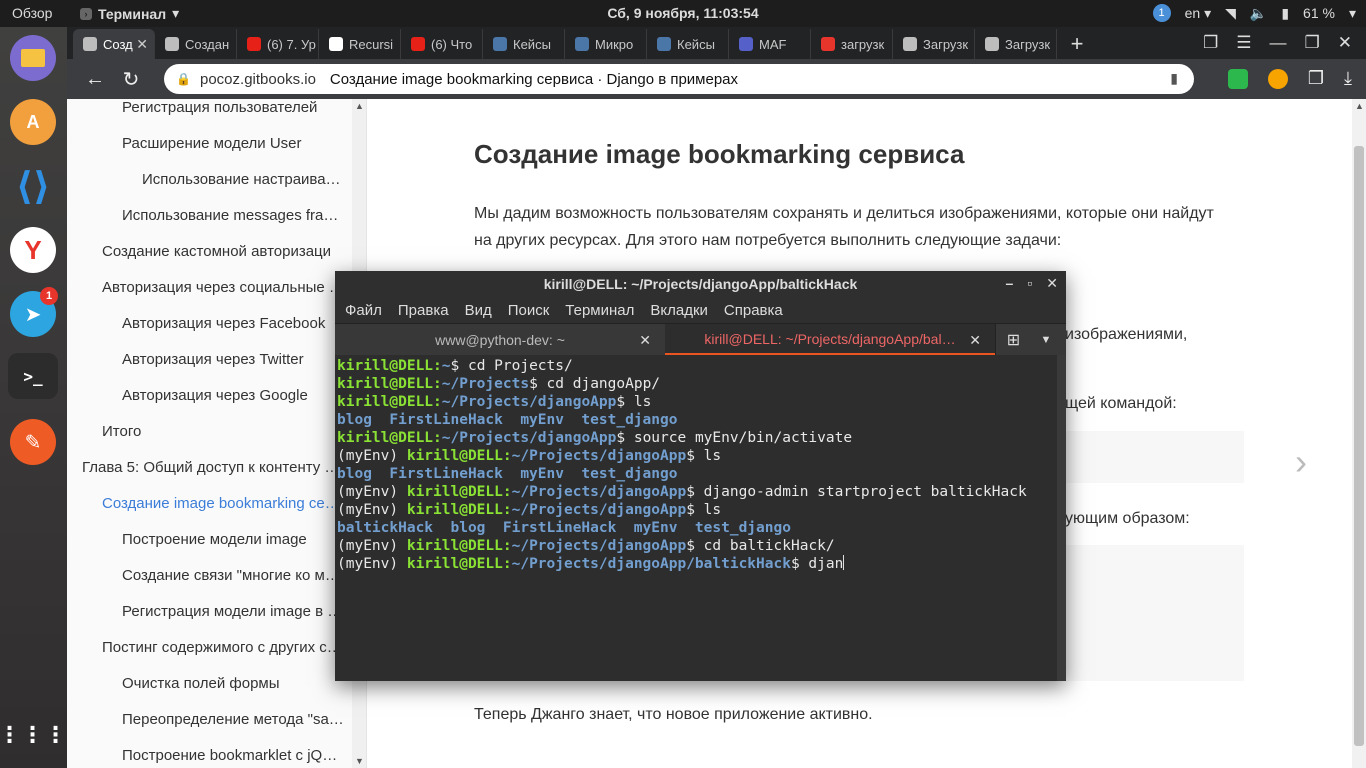 This screenshot has height=768, width=1366. What do you see at coordinates (1352, 13) in the screenshot?
I see `power-menu-icon: ▾` at bounding box center [1352, 13].